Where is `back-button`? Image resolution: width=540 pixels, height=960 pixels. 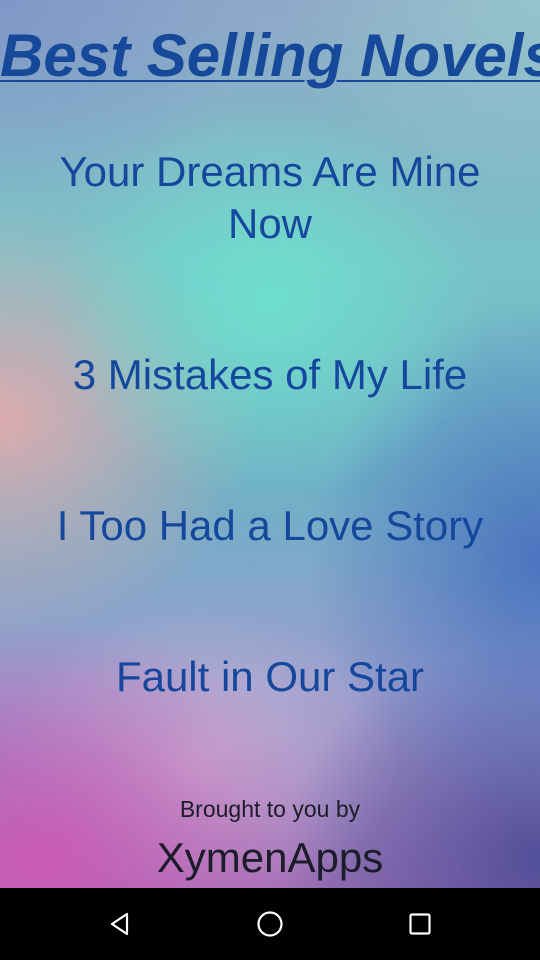
back-button is located at coordinates (120, 924).